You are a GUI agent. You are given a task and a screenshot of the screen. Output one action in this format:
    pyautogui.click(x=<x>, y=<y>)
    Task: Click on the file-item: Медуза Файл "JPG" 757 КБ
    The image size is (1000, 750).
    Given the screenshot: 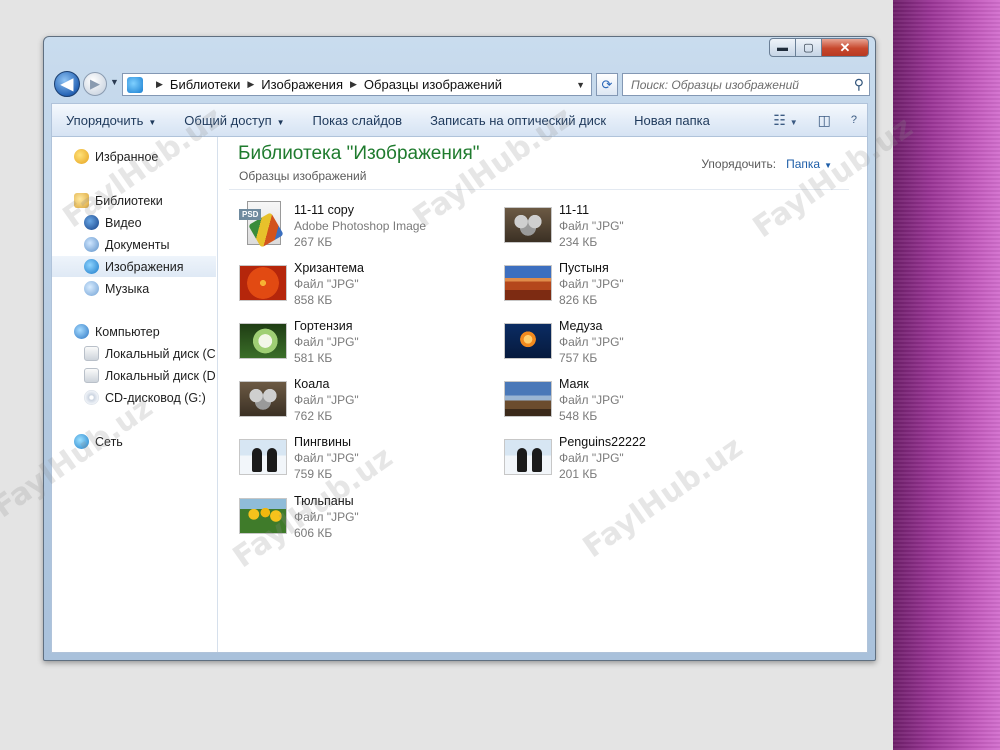 What is the action you would take?
    pyautogui.click(x=624, y=346)
    